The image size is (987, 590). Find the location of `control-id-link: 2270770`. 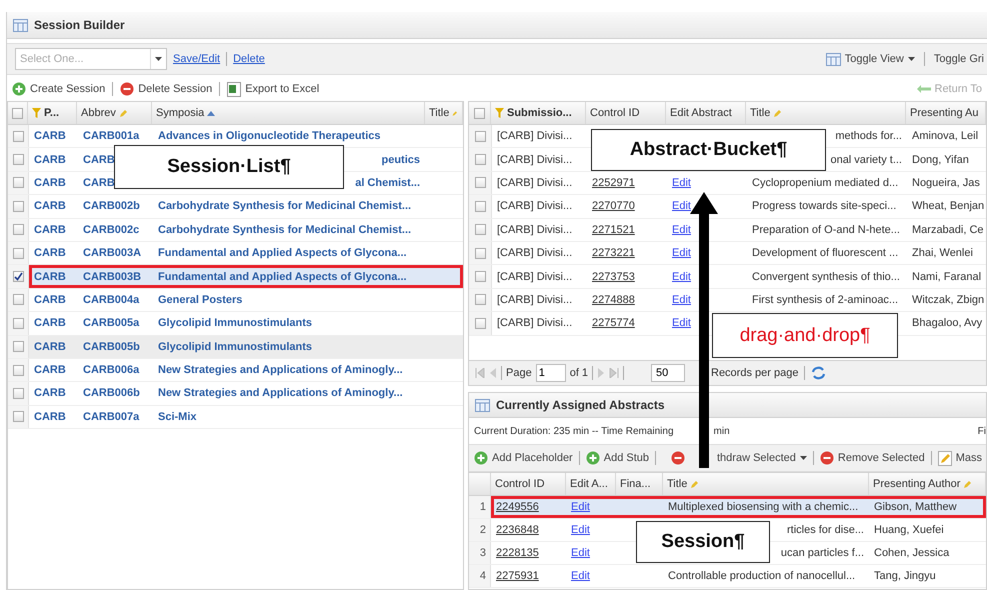

control-id-link: 2270770 is located at coordinates (613, 206).